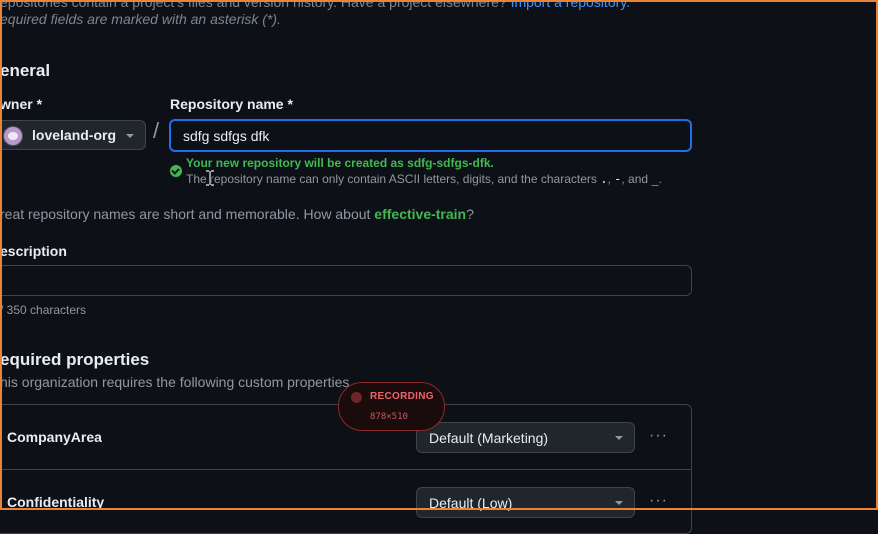 Image resolution: width=878 pixels, height=534 pixels. I want to click on description-label: escription, so click(33, 251).